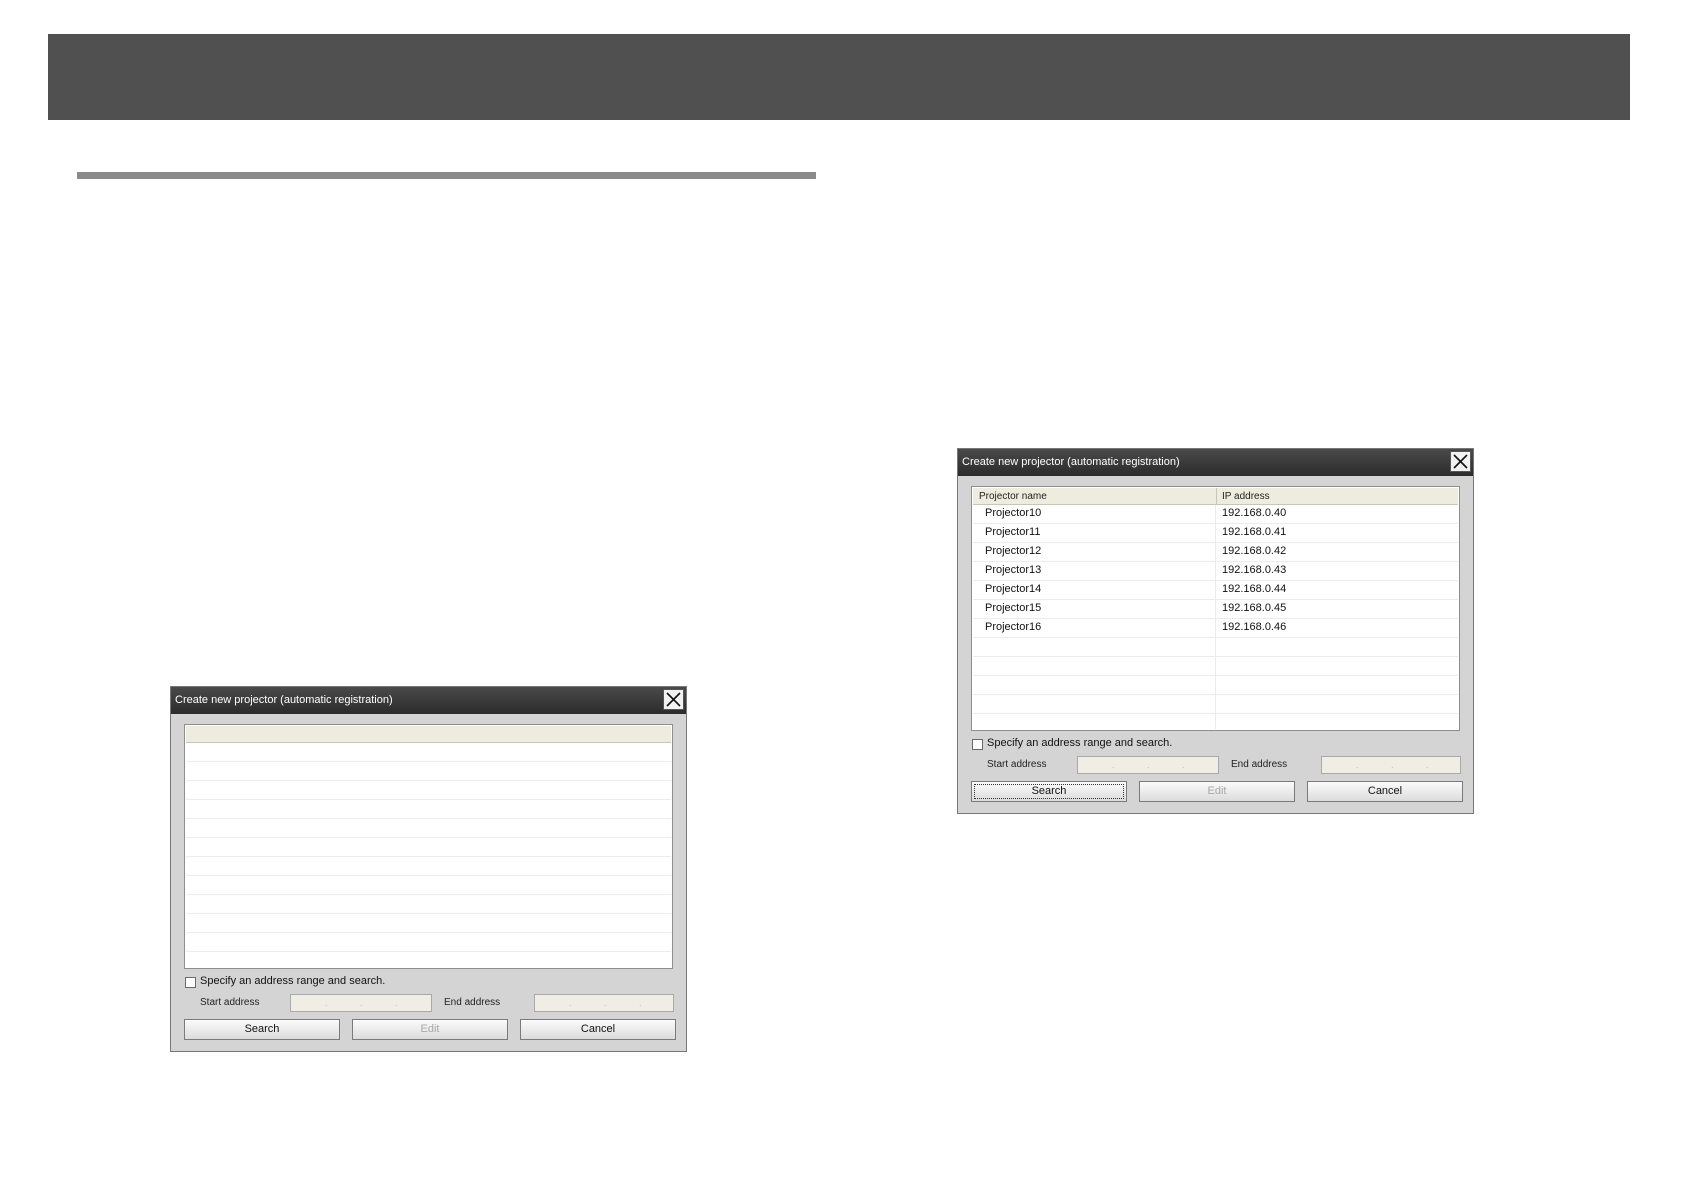  Describe the element at coordinates (1254, 551) in the screenshot. I see `ip-address-cell: 192.168.0.42` at that location.